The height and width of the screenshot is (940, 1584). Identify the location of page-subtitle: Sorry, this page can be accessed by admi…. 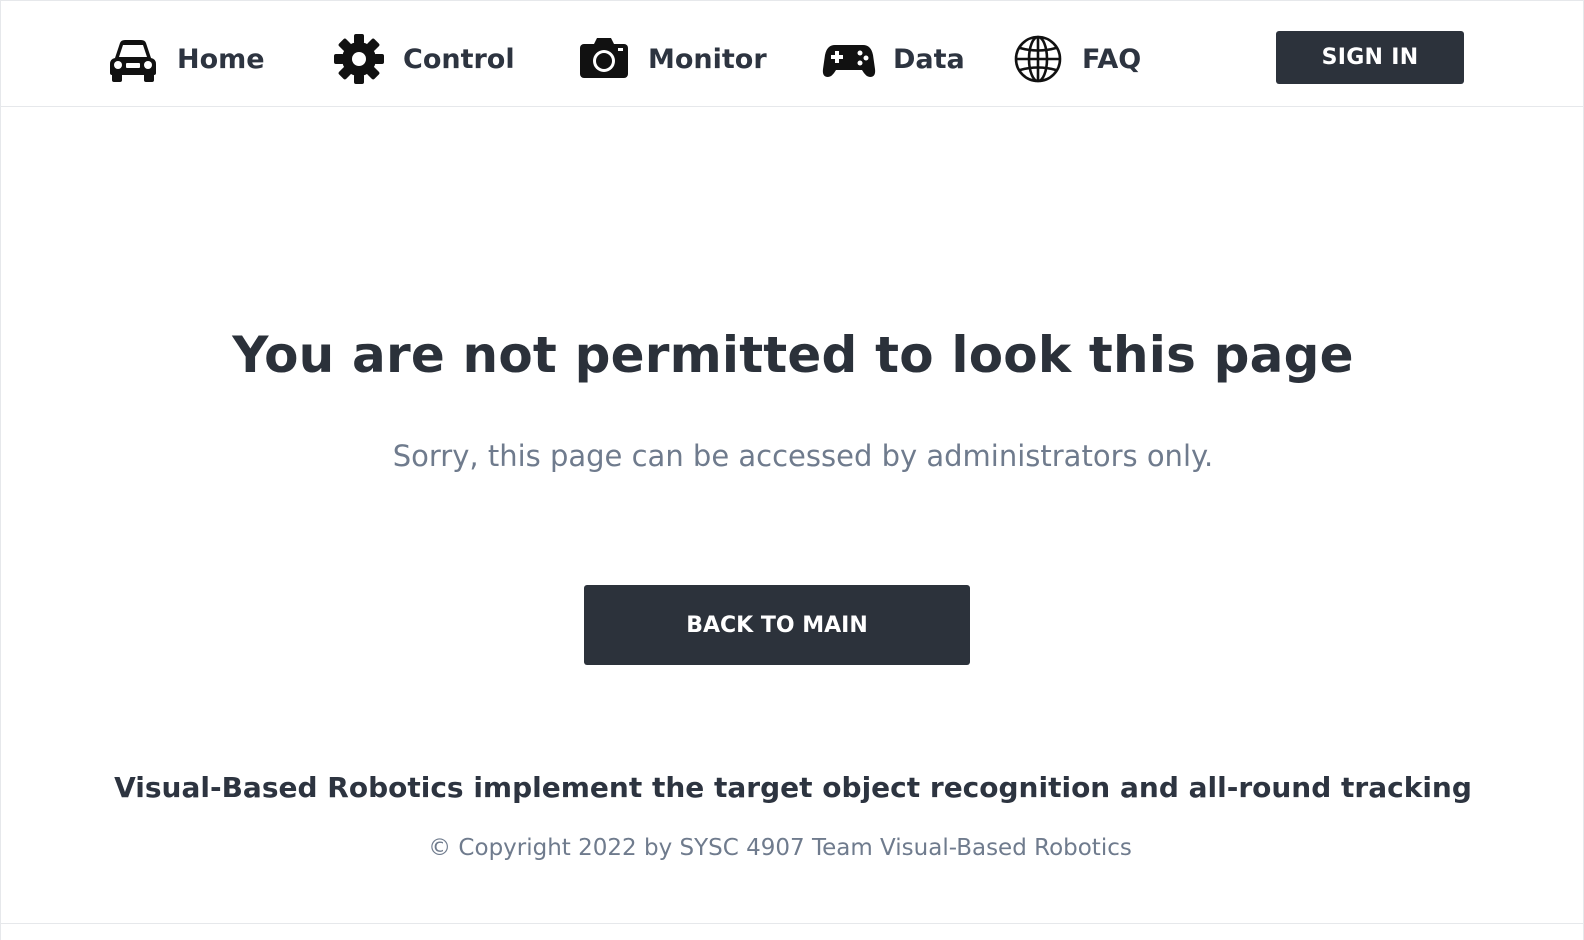
(803, 456).